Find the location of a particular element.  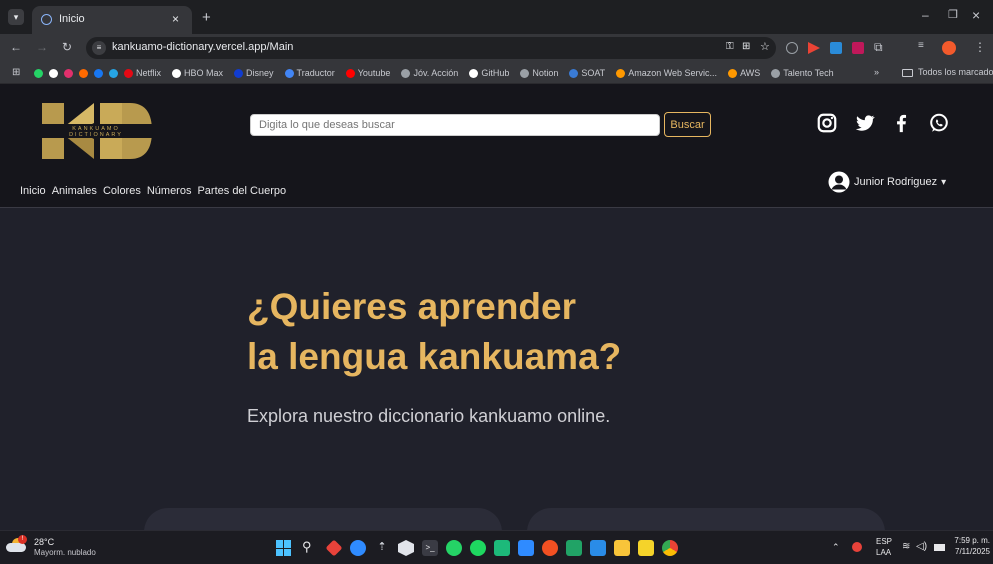

extensions-puzzle-icon: ⧉ is located at coordinates (878, 47).